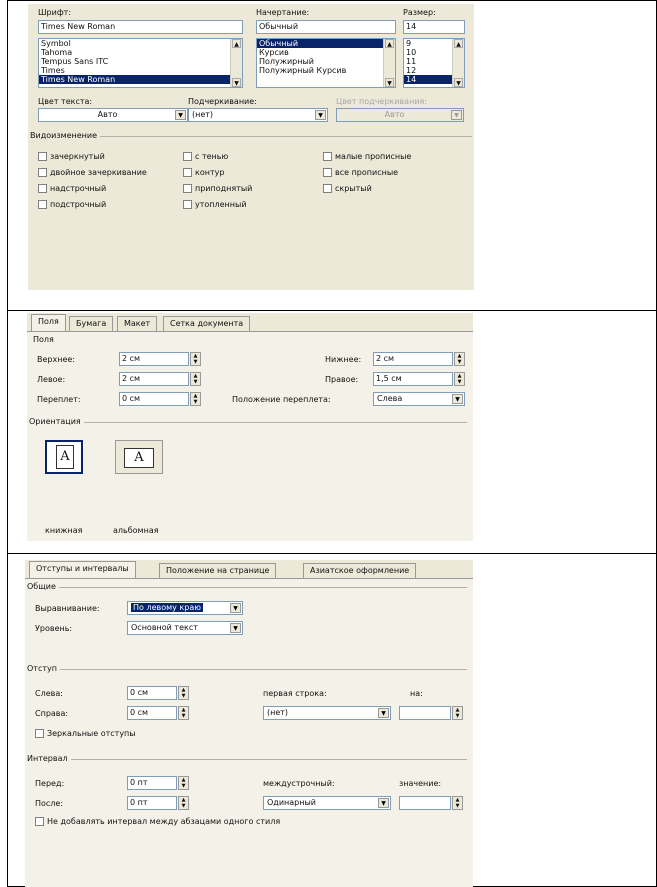 The width and height of the screenshot is (657, 887). I want to click on list-item: Полужирный, so click(326, 61).